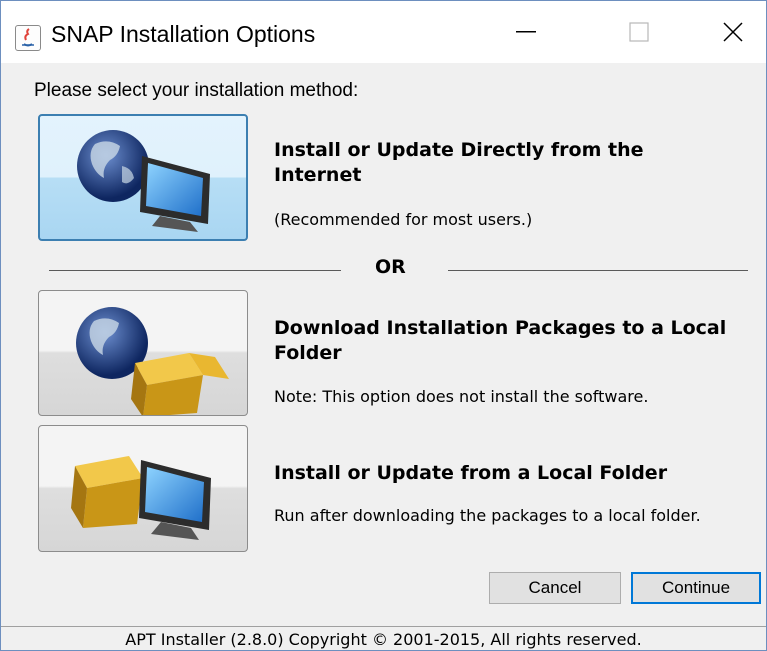 This screenshot has height=651, width=767. I want to click on download-packages-button, so click(143, 353).